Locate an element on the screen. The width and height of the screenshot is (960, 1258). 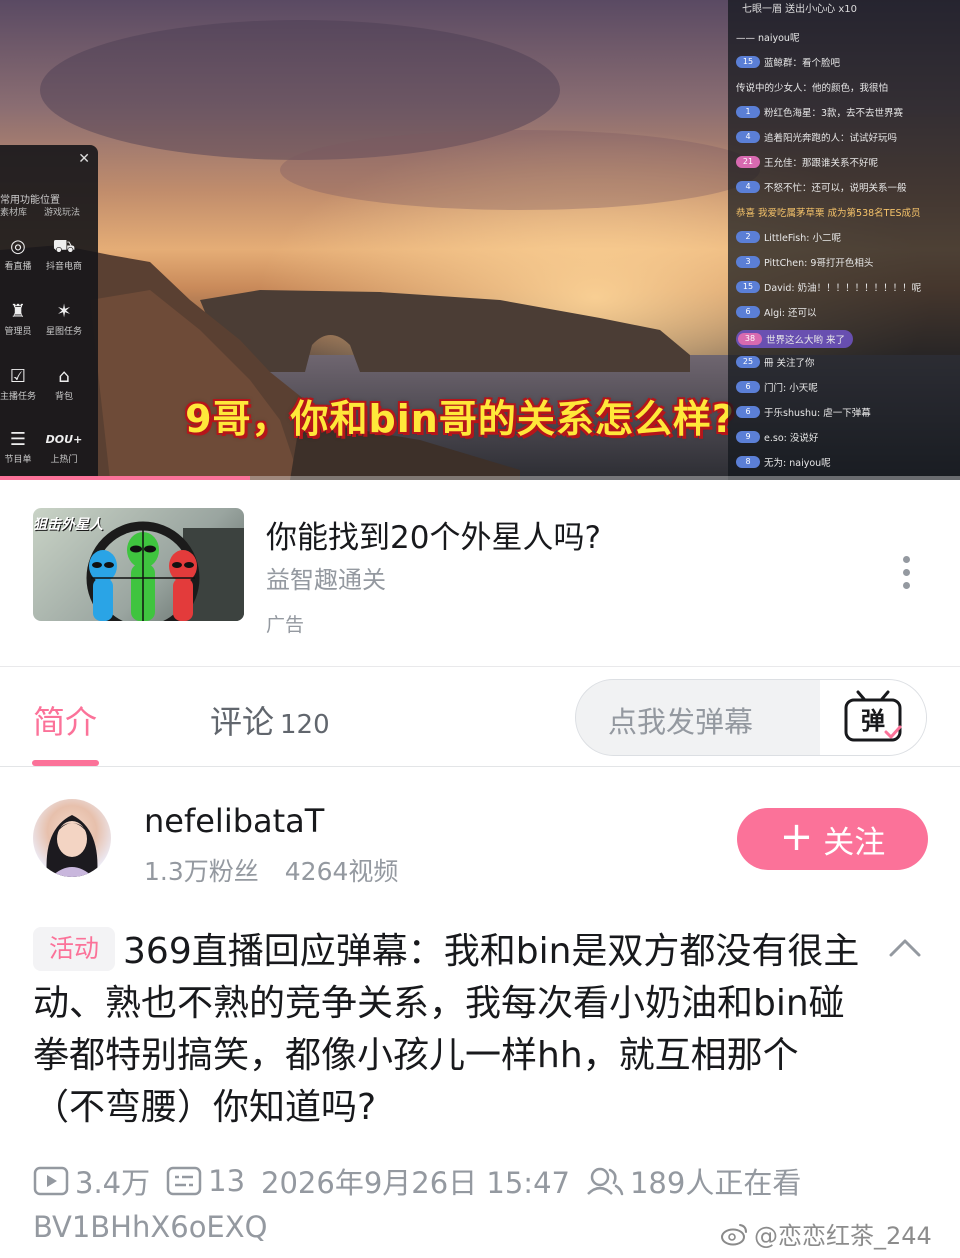
panel-tool-1: ⛟ 抖音电商 is located at coordinates (64, 253).